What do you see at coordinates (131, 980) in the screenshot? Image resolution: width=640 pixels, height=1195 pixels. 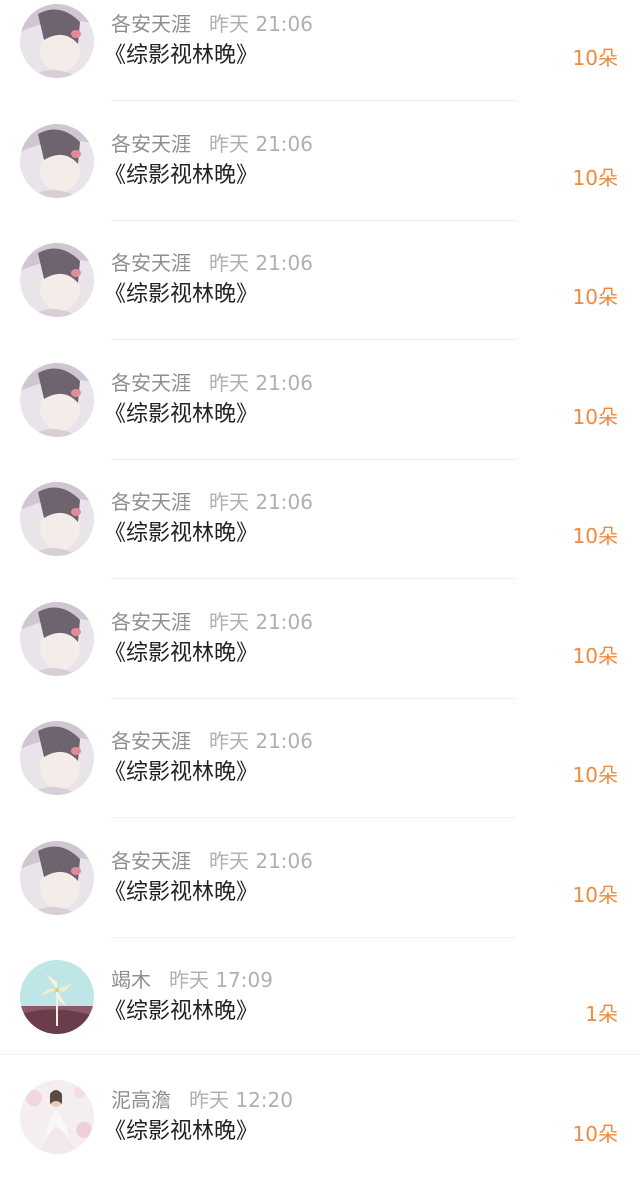 I see `username: 竭木` at bounding box center [131, 980].